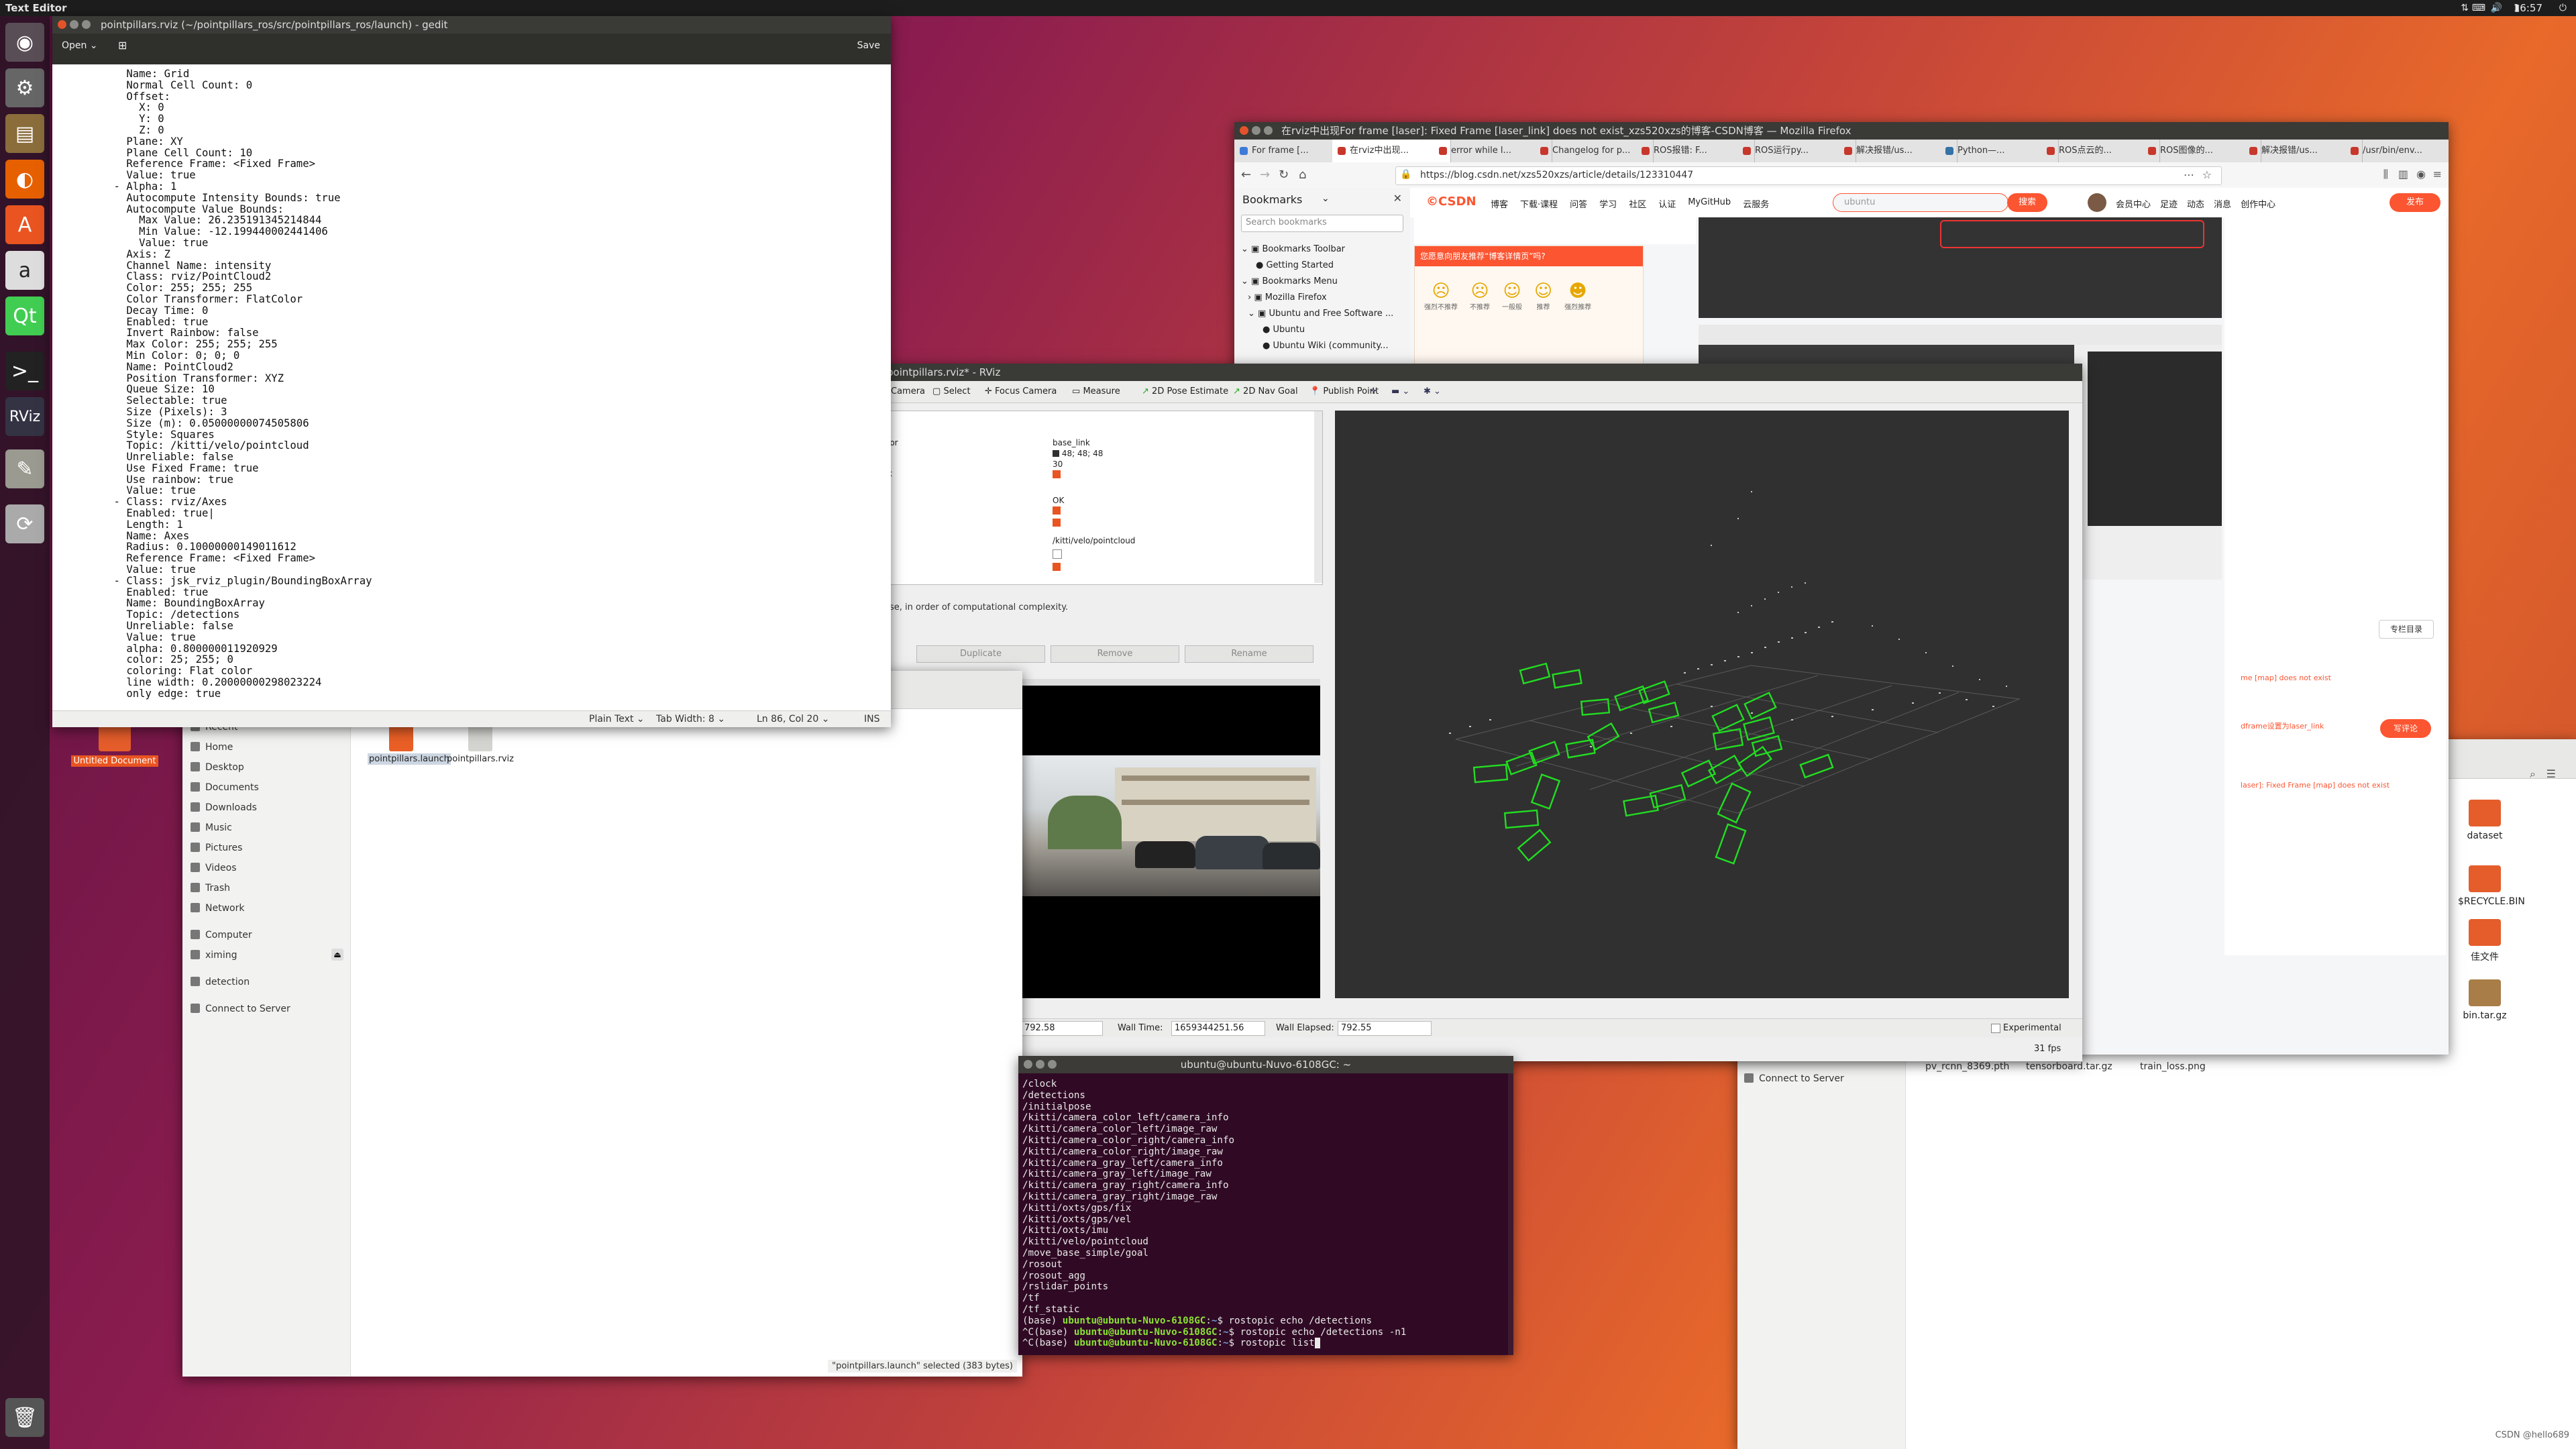  I want to click on system-settings-icon: ⚙, so click(24, 87).